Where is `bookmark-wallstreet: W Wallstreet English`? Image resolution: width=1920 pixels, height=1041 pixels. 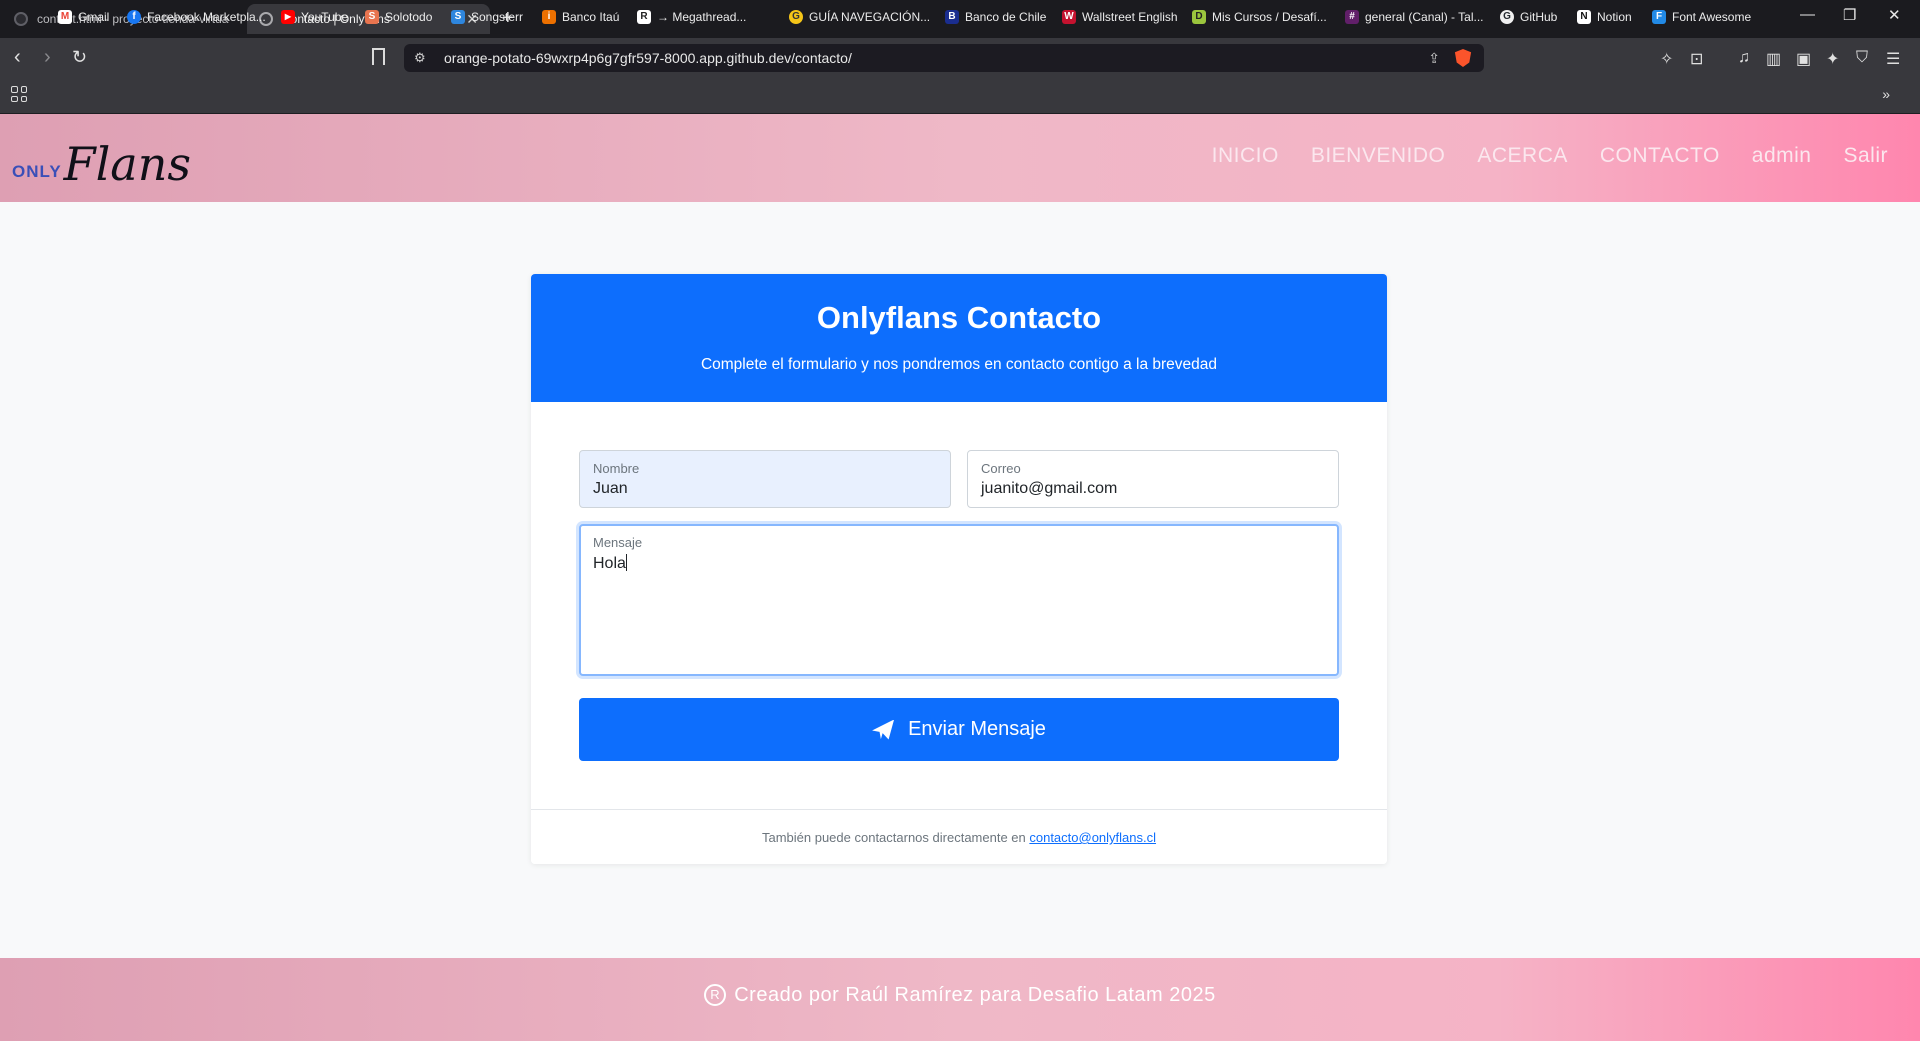 bookmark-wallstreet: W Wallstreet English is located at coordinates (1120, 17).